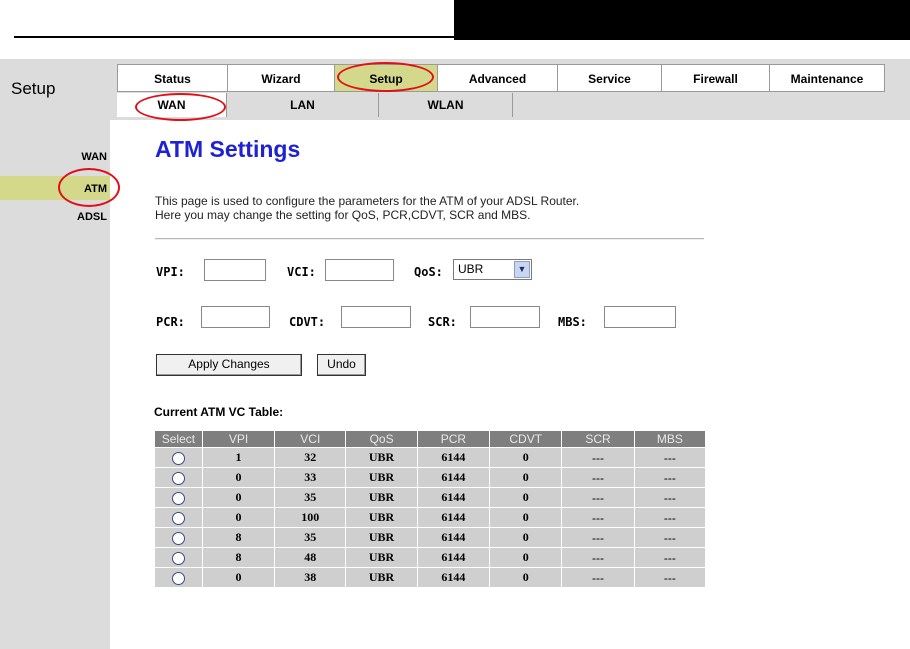  Describe the element at coordinates (442, 322) in the screenshot. I see `scr-label: SCR:` at that location.